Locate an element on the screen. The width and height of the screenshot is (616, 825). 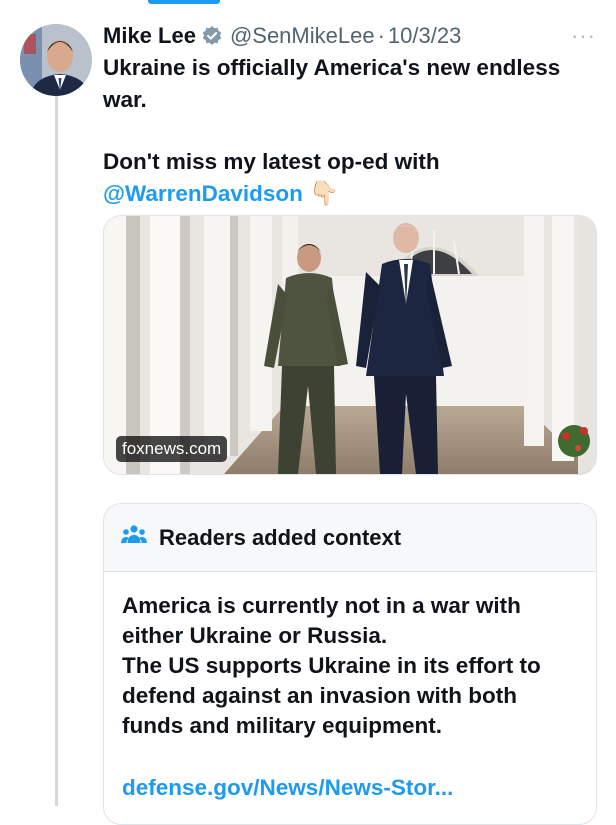
more-options-icon: ··· is located at coordinates (583, 36).